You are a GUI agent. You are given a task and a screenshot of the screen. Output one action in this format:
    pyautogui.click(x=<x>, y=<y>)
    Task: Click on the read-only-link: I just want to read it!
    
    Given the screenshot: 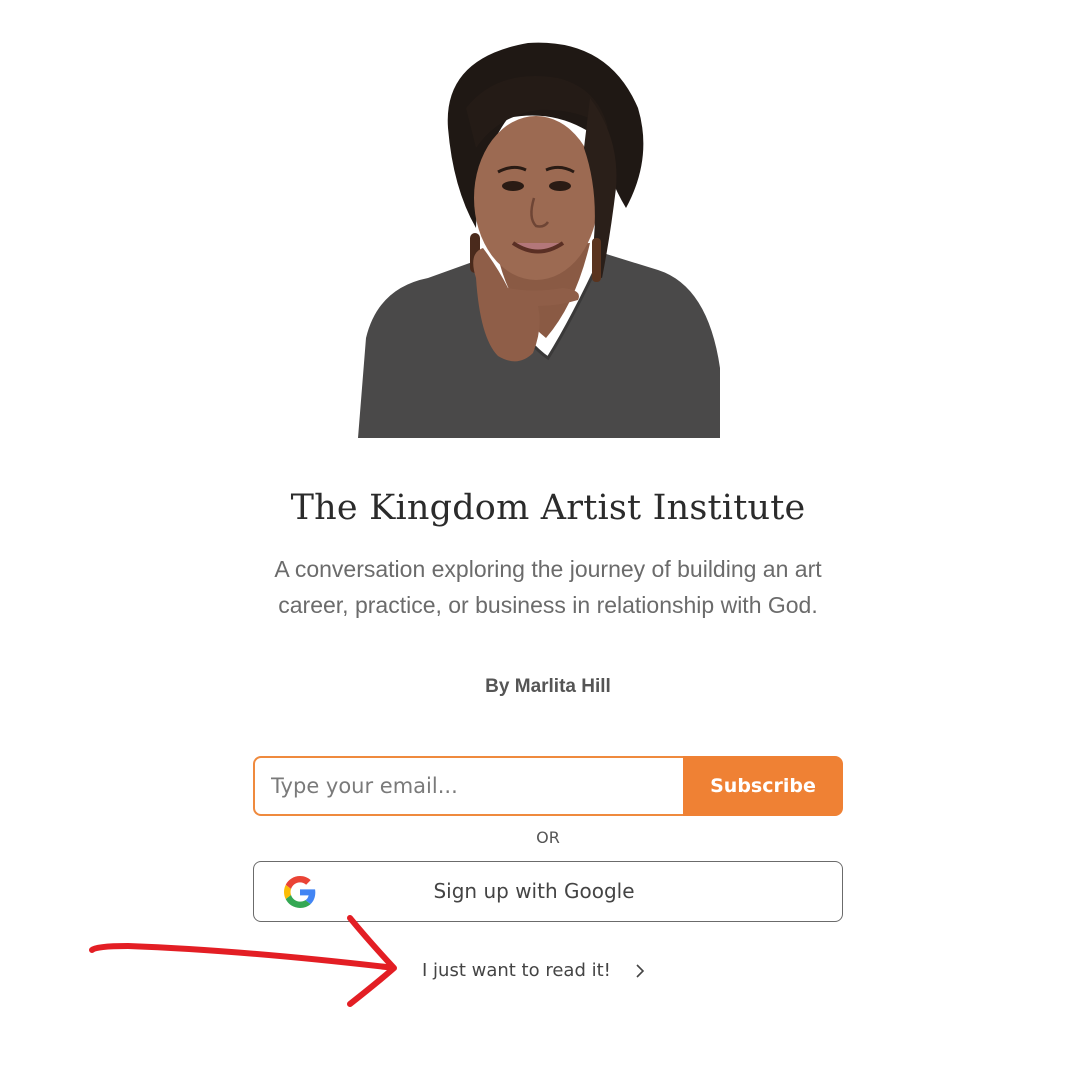 What is the action you would take?
    pyautogui.click(x=533, y=971)
    